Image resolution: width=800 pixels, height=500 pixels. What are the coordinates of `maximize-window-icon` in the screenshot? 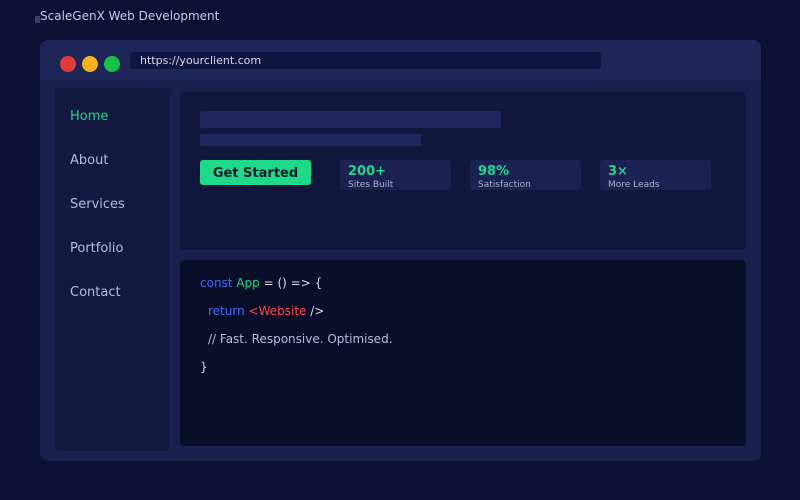 It's located at (112, 64).